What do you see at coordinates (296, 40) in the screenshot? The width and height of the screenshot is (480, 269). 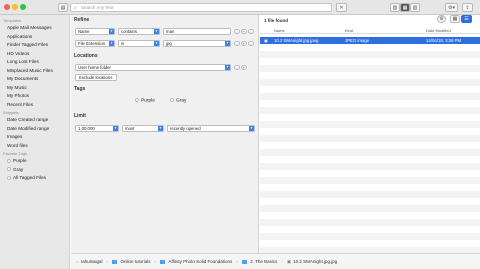 I see `file-name: 10.2 SMAnight.jpg.jpeg` at bounding box center [296, 40].